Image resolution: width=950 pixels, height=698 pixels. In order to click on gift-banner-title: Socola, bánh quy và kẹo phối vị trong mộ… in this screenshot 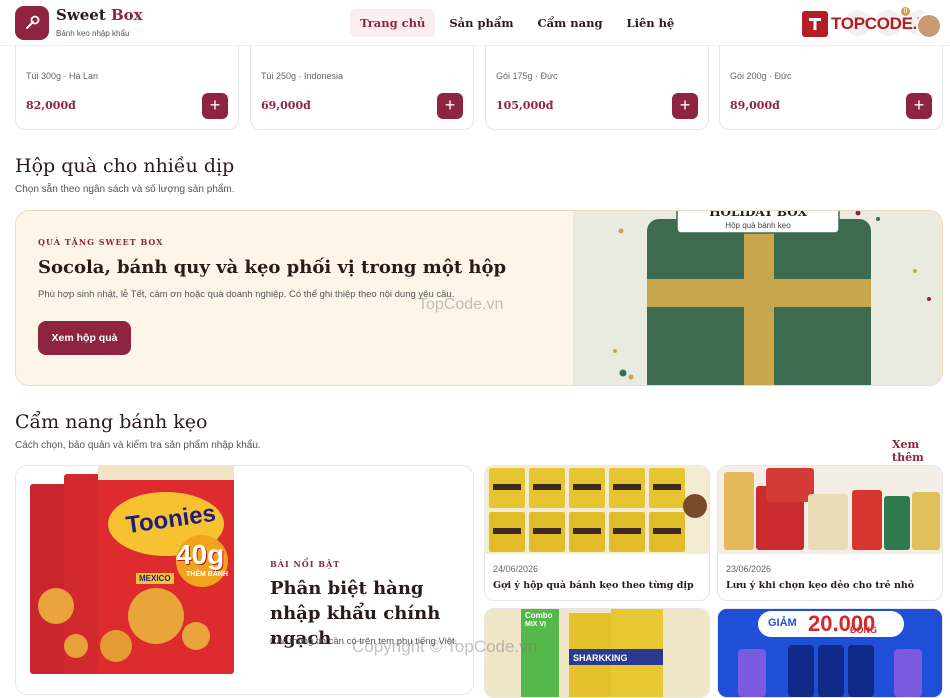, I will do `click(272, 267)`.